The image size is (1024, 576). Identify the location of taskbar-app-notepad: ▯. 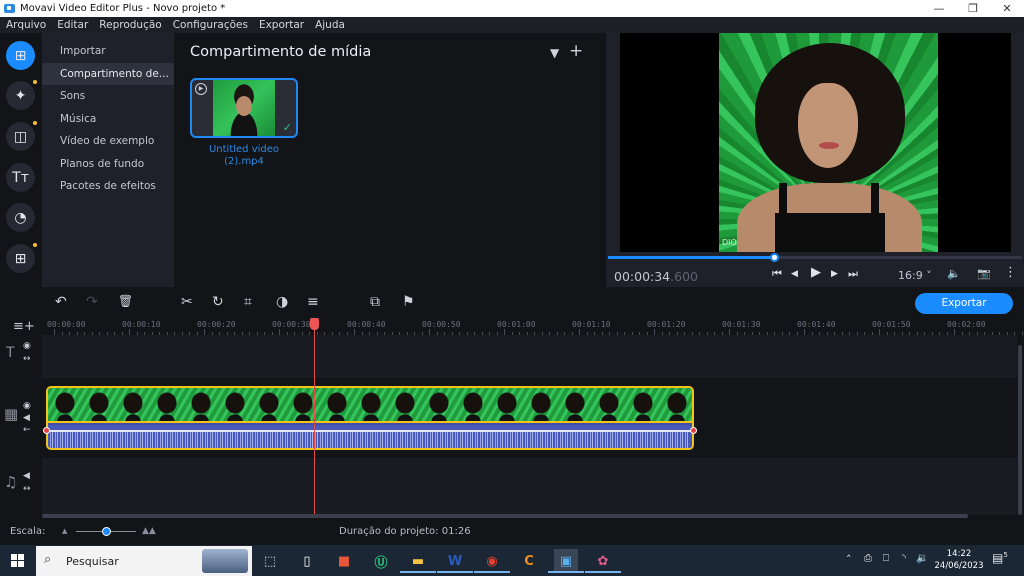
(307, 561).